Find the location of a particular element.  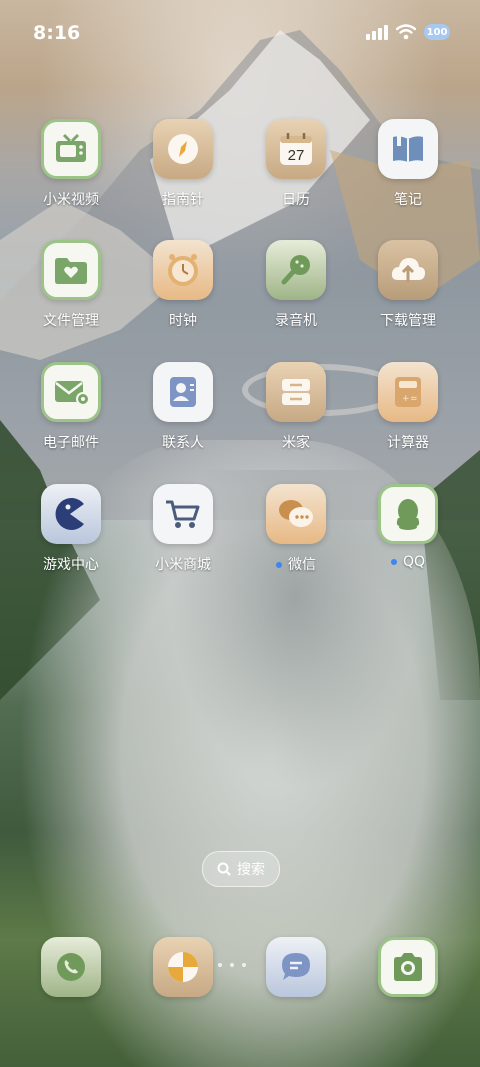

phone-icon is located at coordinates (71, 967).